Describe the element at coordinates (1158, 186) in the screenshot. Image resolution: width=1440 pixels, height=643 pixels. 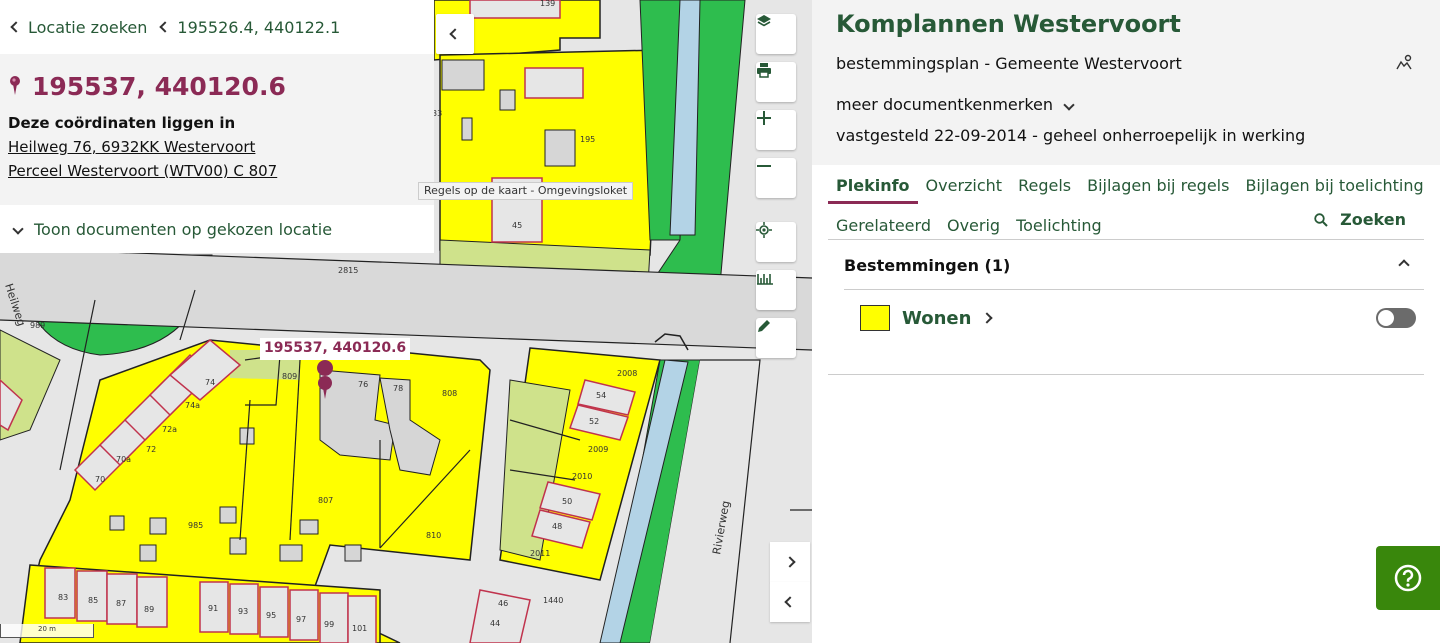
I see `tab-bijlagen-regels: Bijlagen bij regels` at that location.